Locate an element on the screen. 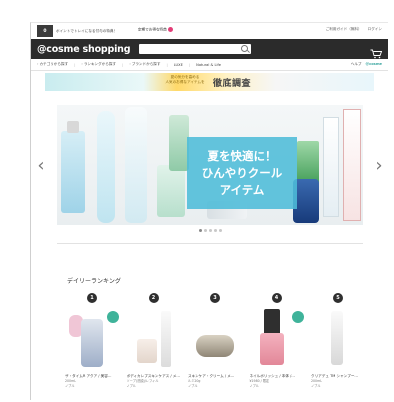 The image size is (394, 402). promo-subtext: 夏の気分を高める 人気のお得なアイテムを is located at coordinates (185, 80).